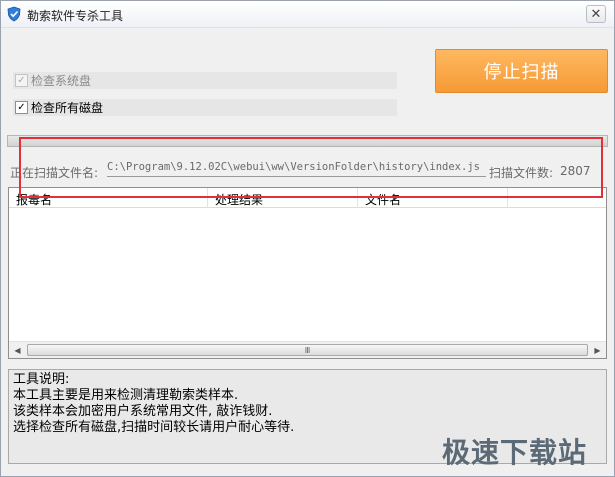 This screenshot has width=615, height=477. I want to click on check-system-disk-row: ✓ 检查系统盘, so click(205, 80).